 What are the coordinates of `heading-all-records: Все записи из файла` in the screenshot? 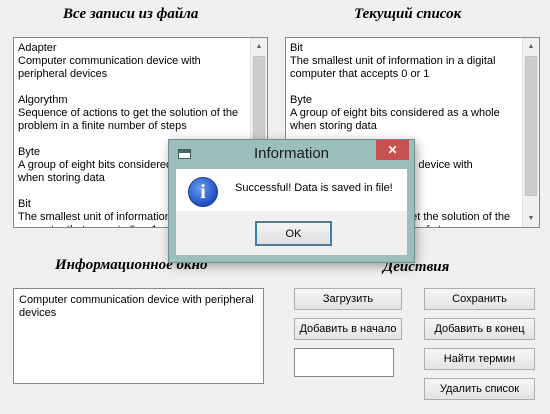 It's located at (131, 14).